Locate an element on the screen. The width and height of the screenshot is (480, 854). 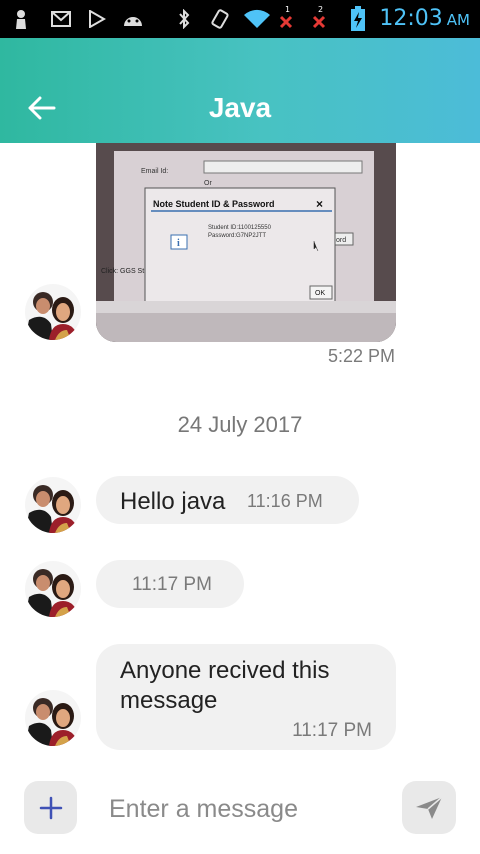
bg-email-label: Email Id: is located at coordinates (154, 171).